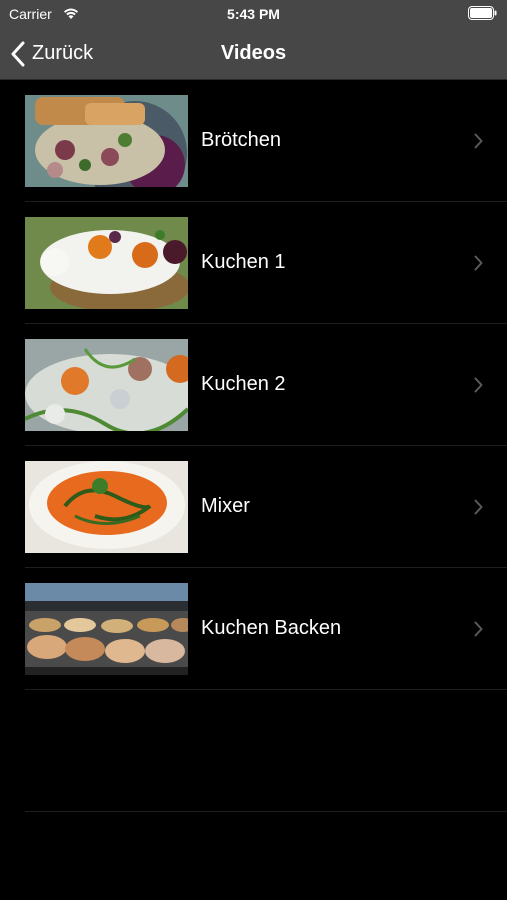 This screenshot has height=900, width=507. I want to click on video-row-broetchen: Brötchen, so click(266, 141).